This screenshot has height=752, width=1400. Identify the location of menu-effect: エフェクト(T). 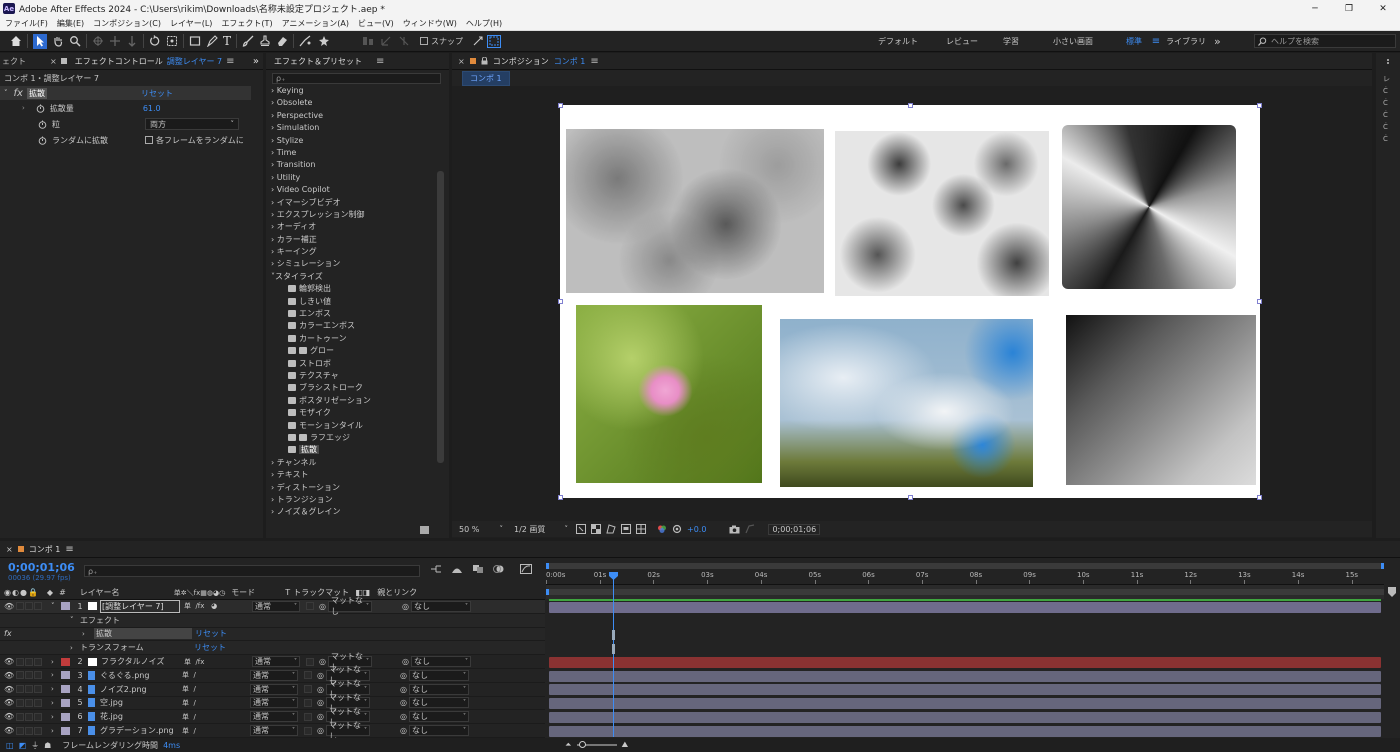
(246, 23).